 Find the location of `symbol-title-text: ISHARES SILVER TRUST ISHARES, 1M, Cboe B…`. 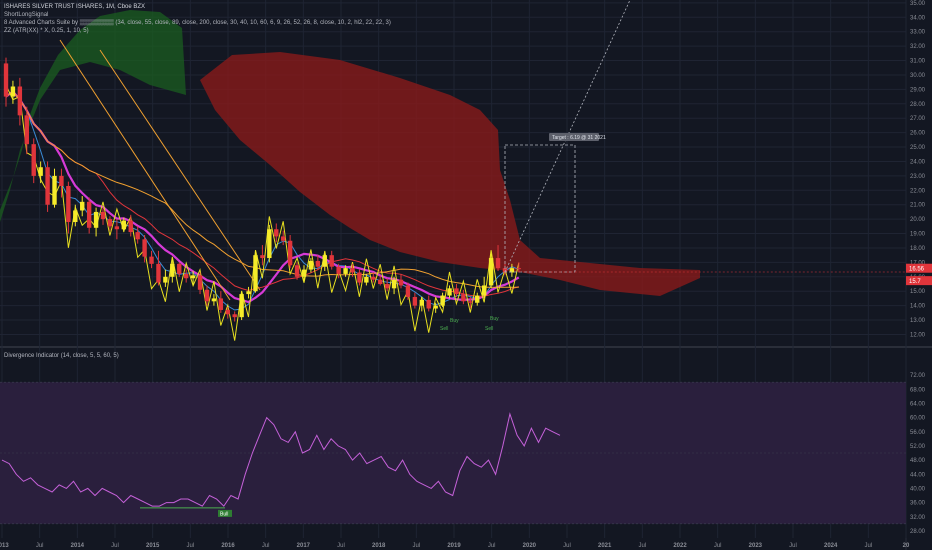

symbol-title-text: ISHARES SILVER TRUST ISHARES, 1M, Cboe B… is located at coordinates (75, 7).